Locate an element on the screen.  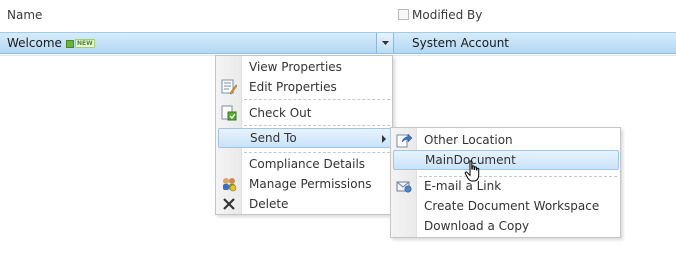
check-out-icon is located at coordinates (229, 113).